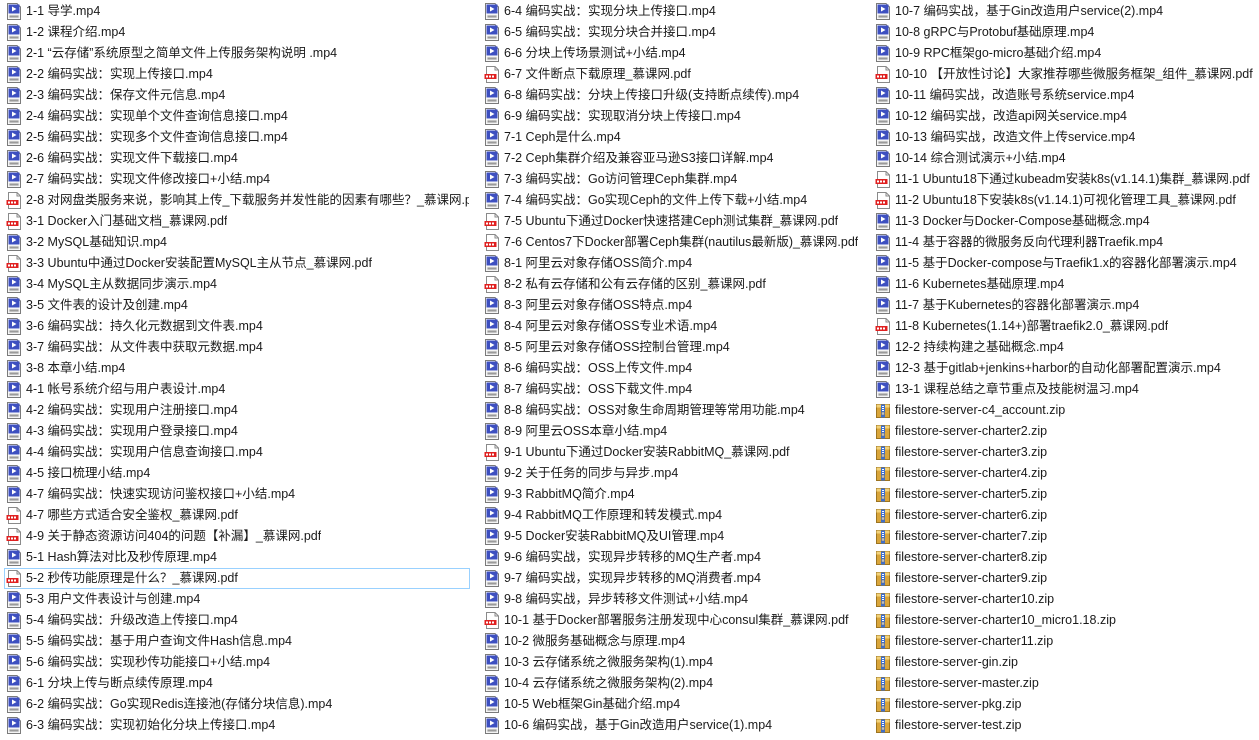  Describe the element at coordinates (1065, 662) in the screenshot. I see `file-item: filestore-server-gin.zip` at that location.